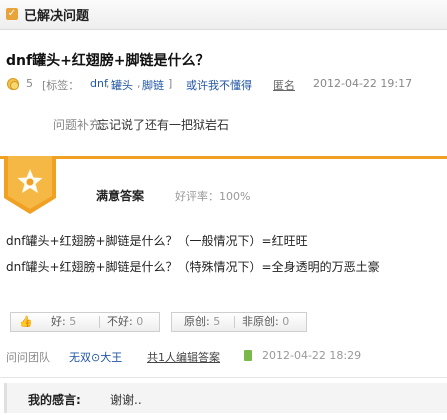 This screenshot has height=420, width=447. Describe the element at coordinates (163, 125) in the screenshot. I see `supplement-text: 忘记说了还有一把狱岩石` at that location.